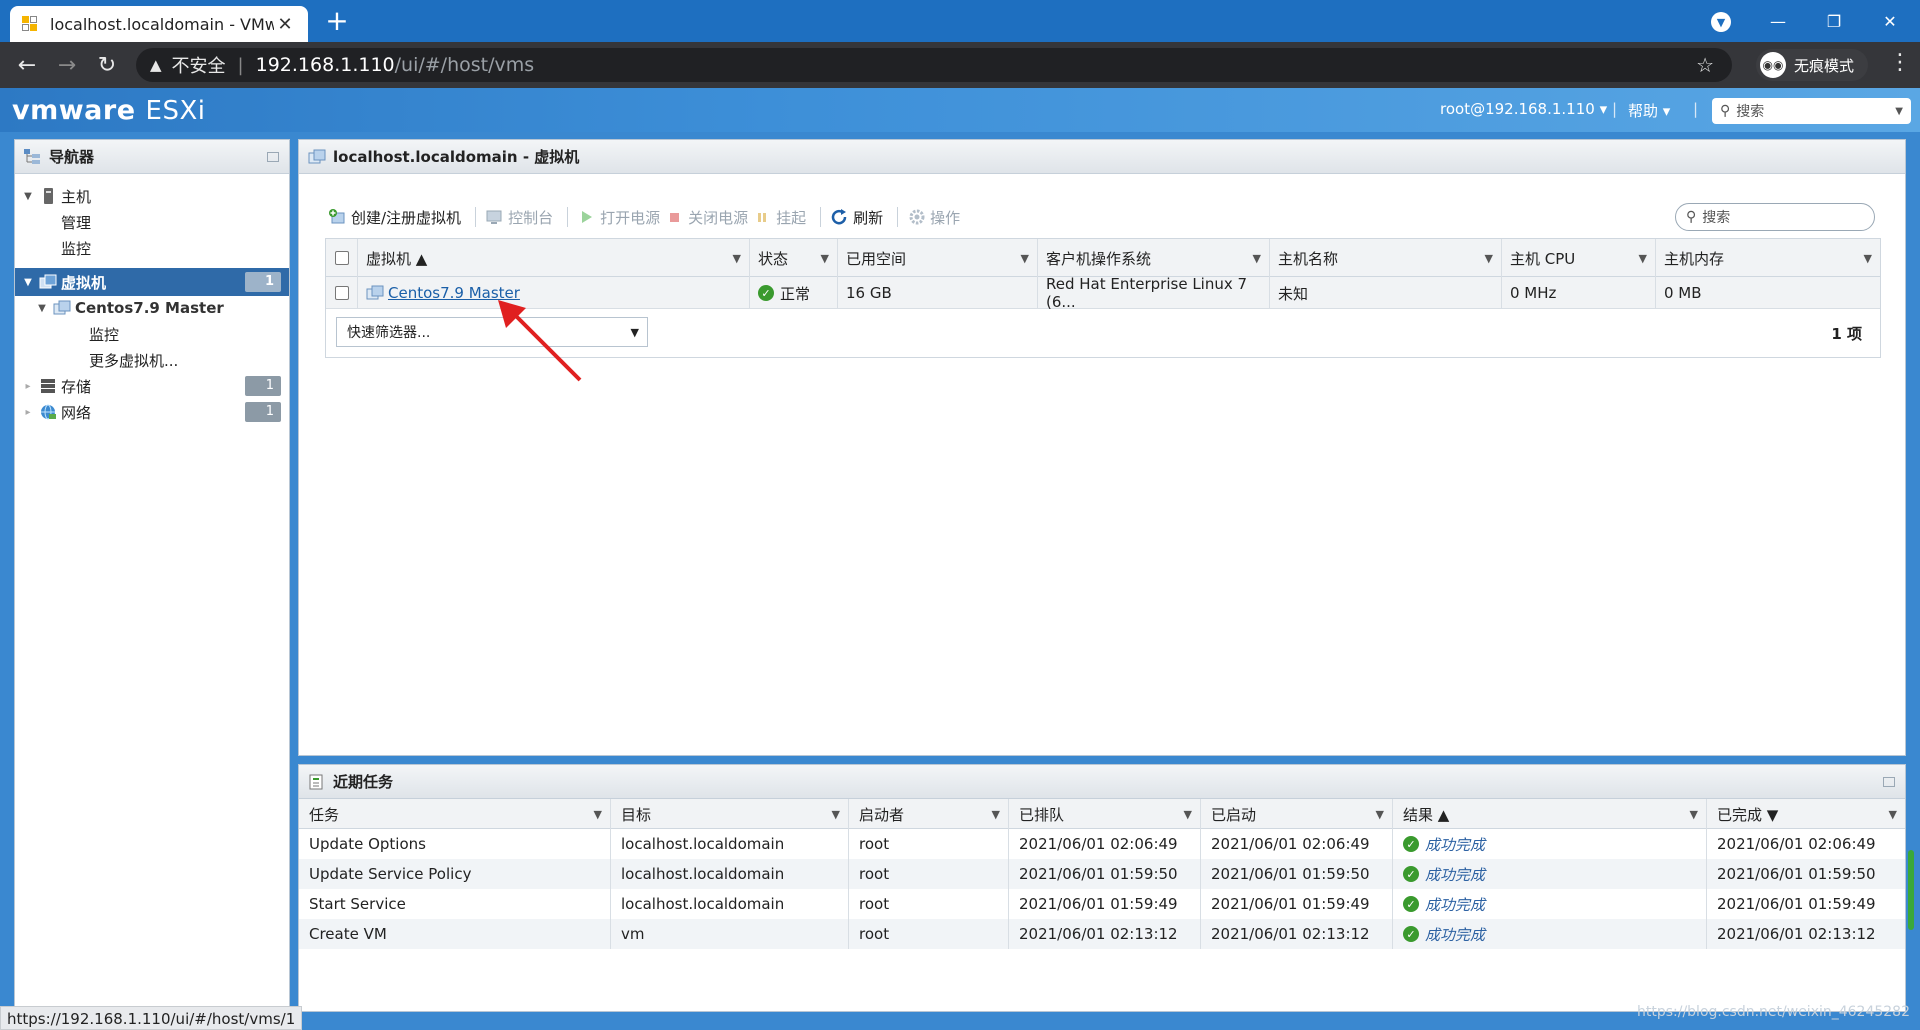 The height and width of the screenshot is (1030, 1920). What do you see at coordinates (794, 293) in the screenshot?
I see `vm-status-cell: ✓ 正常` at bounding box center [794, 293].